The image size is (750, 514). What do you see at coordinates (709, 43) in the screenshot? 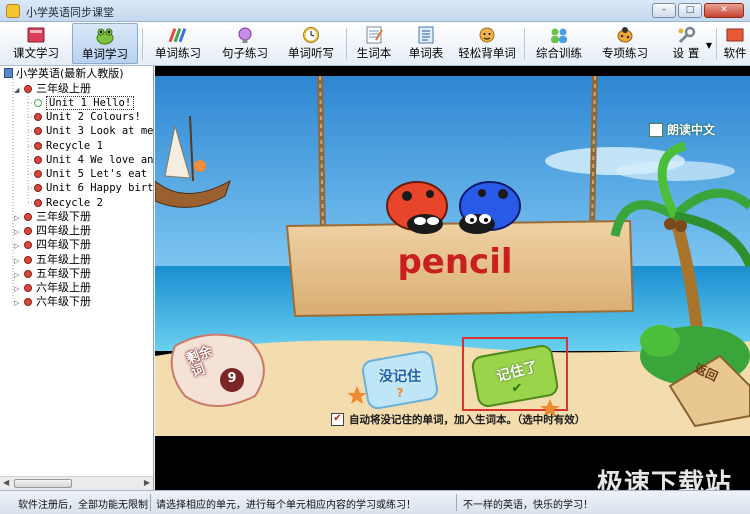
I see `settings-dropdown-arrow: ▼` at bounding box center [709, 43].